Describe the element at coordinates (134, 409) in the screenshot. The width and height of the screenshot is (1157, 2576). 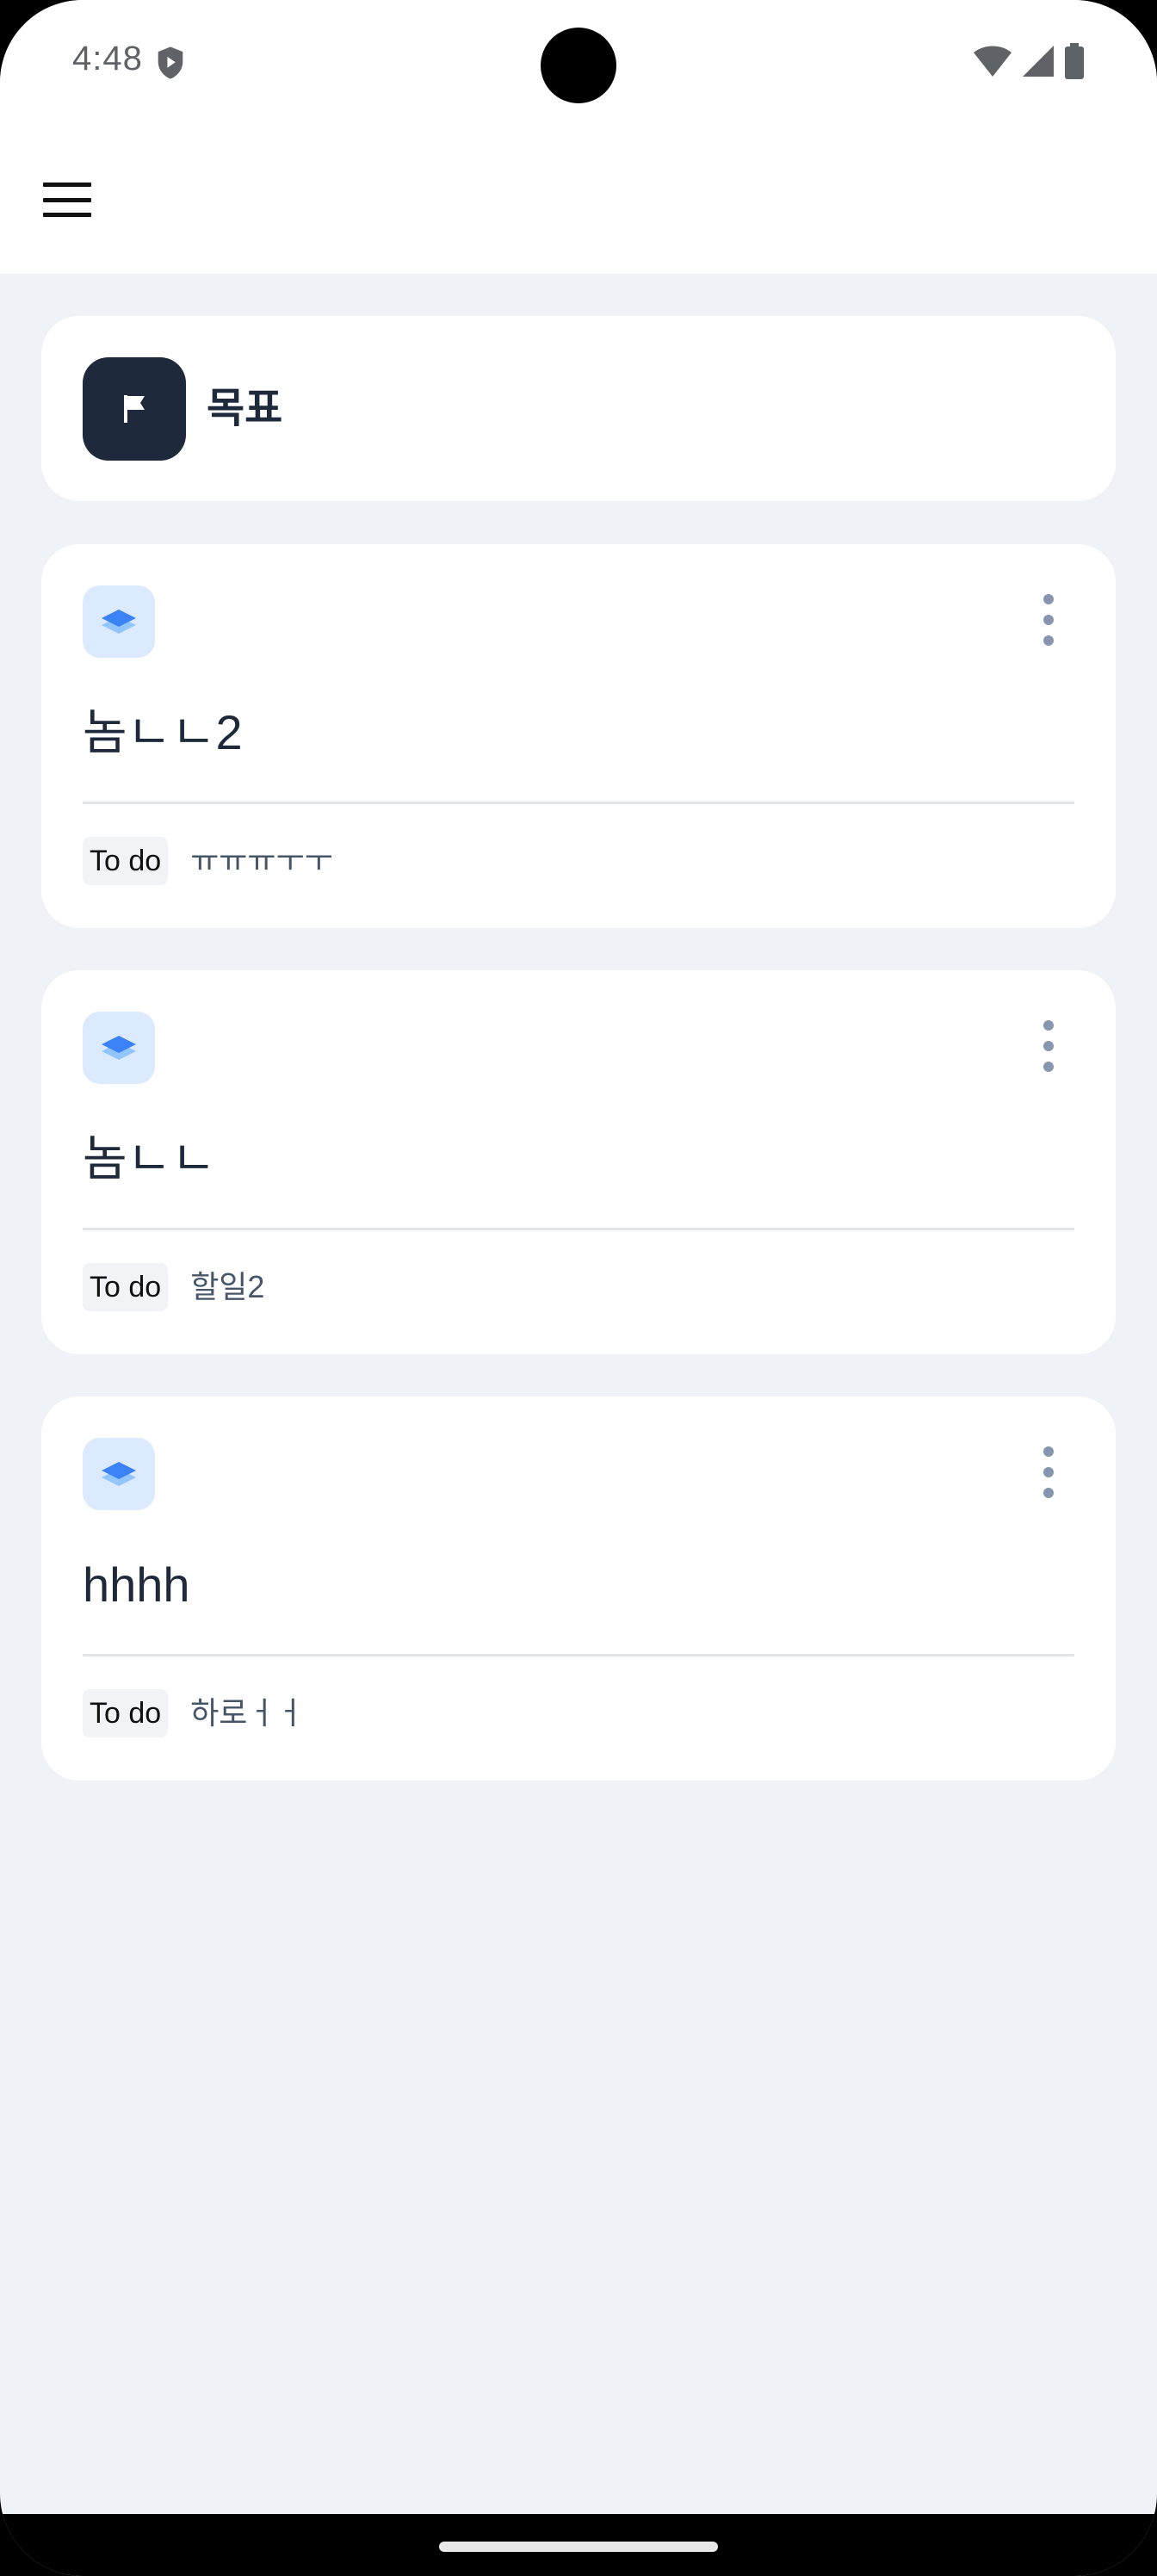
I see `flag-icon` at that location.